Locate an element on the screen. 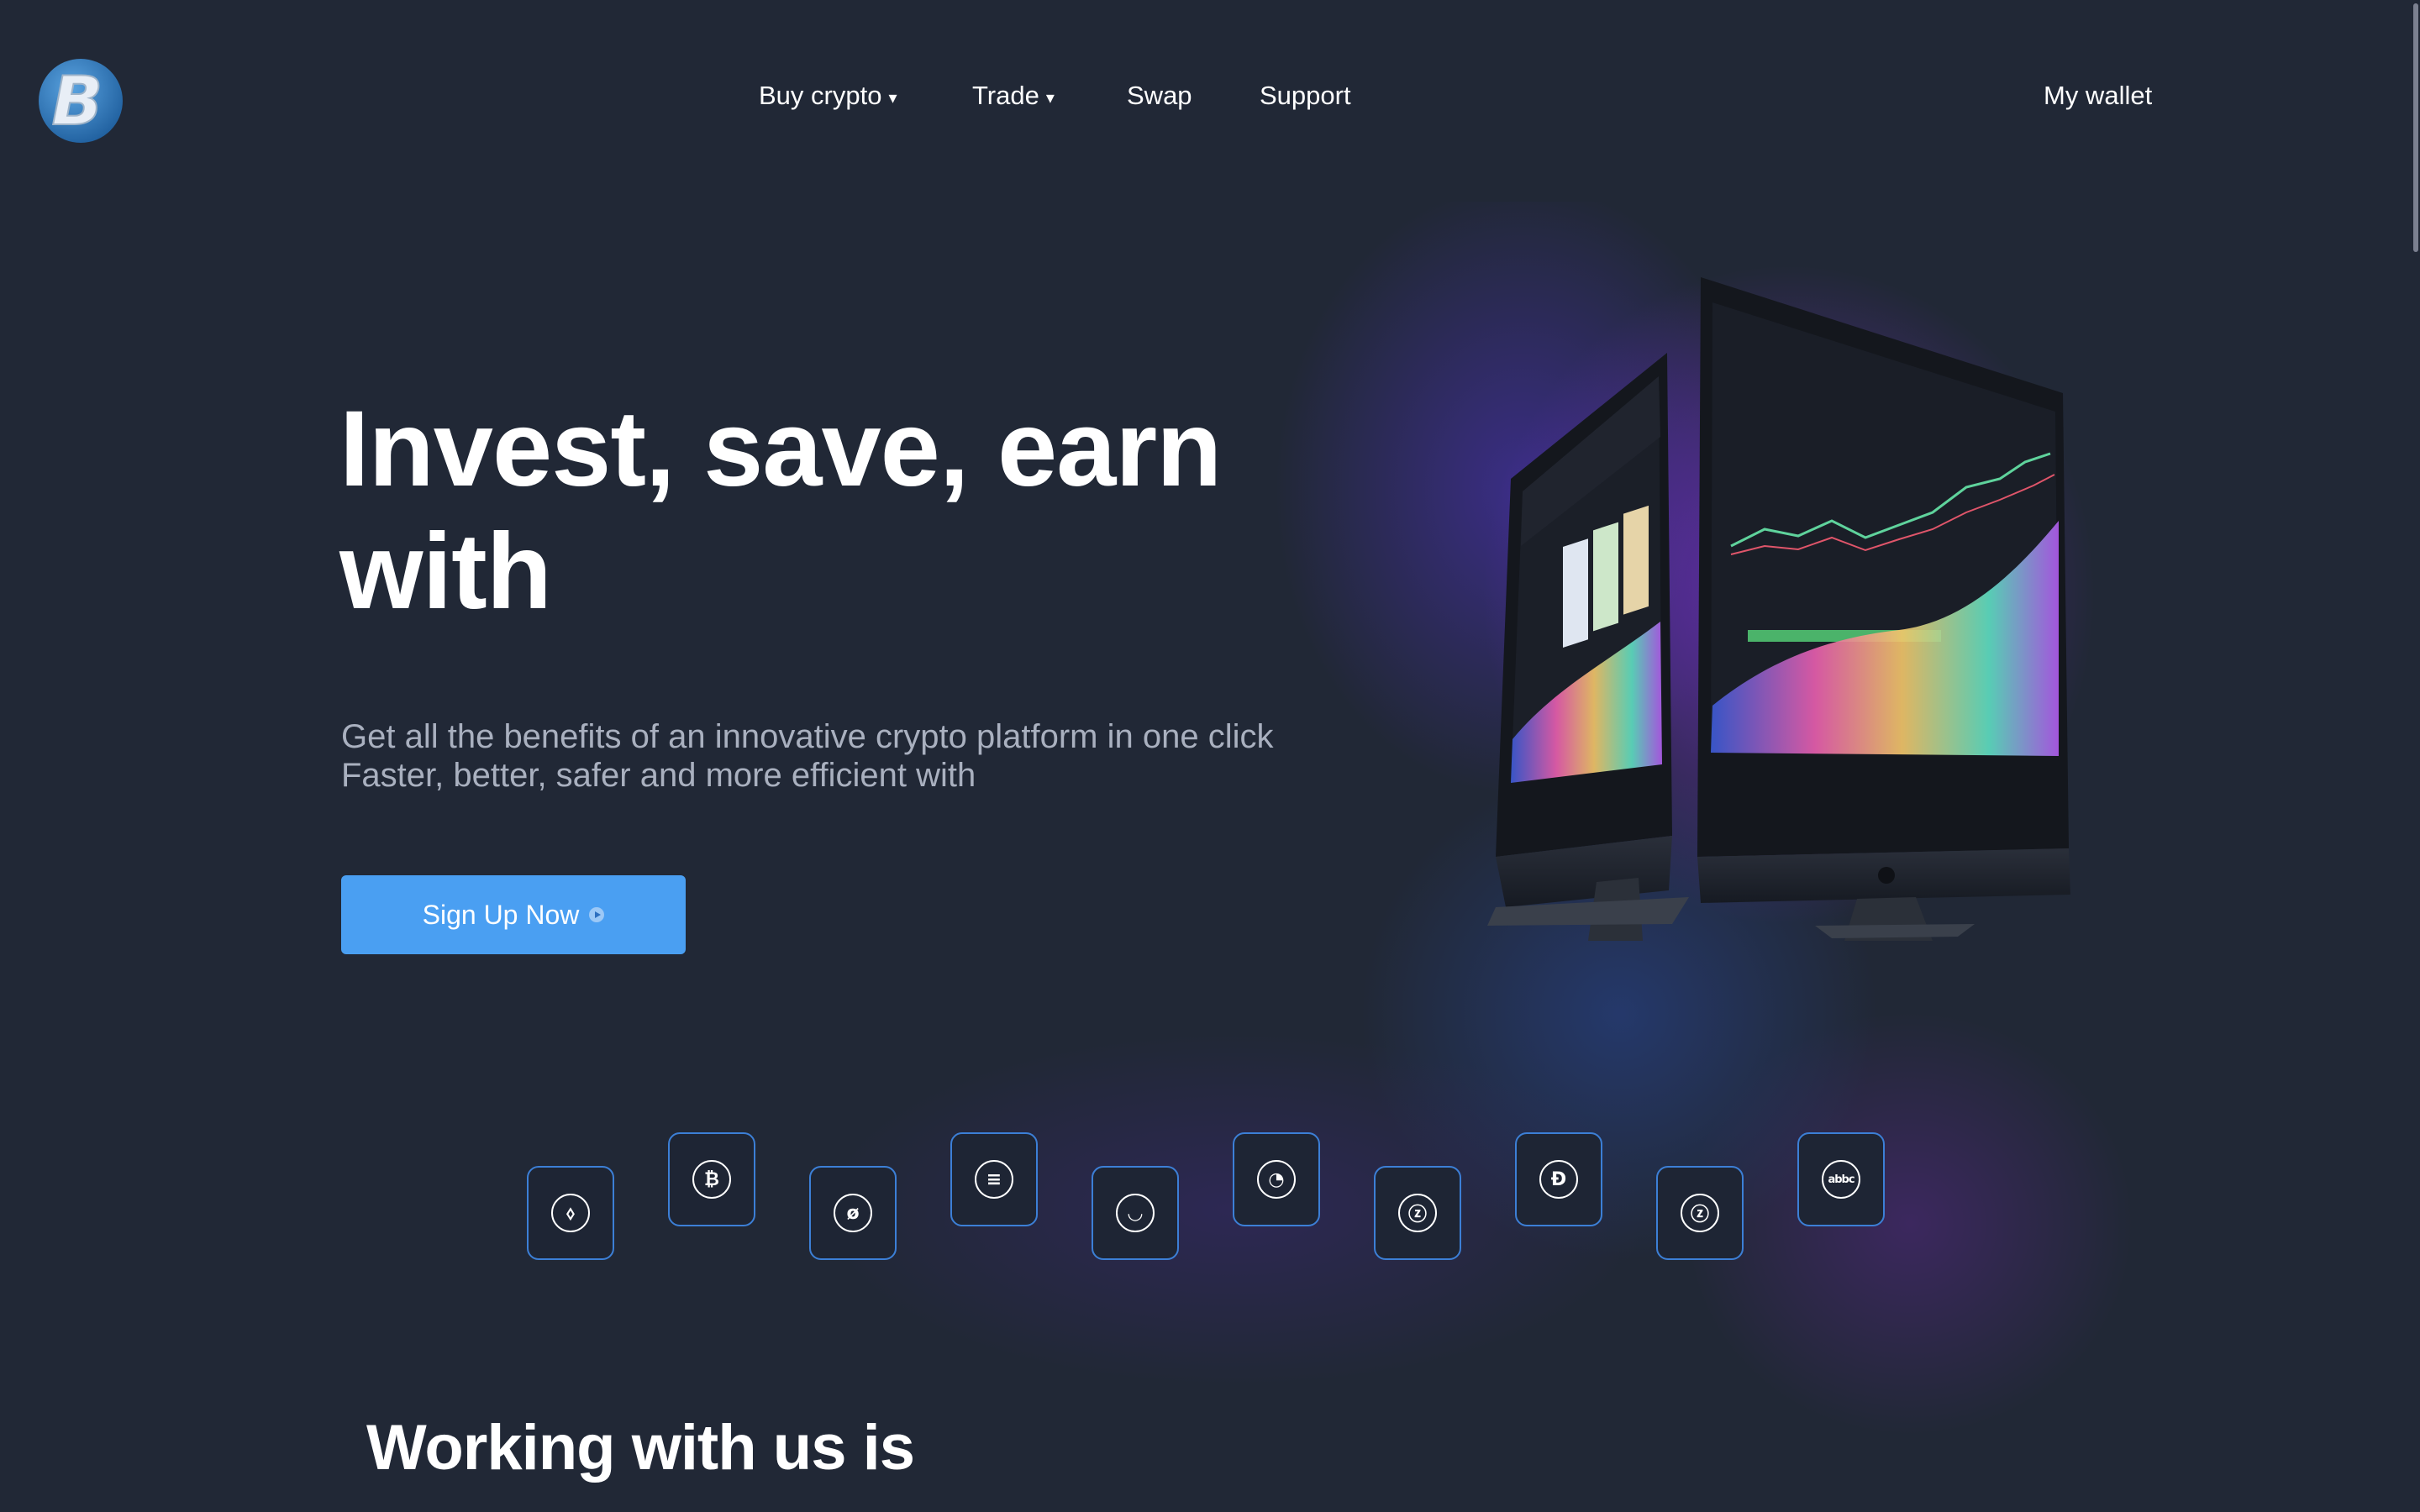 The width and height of the screenshot is (2420, 1512). nav-swap: Swap is located at coordinates (1159, 96).